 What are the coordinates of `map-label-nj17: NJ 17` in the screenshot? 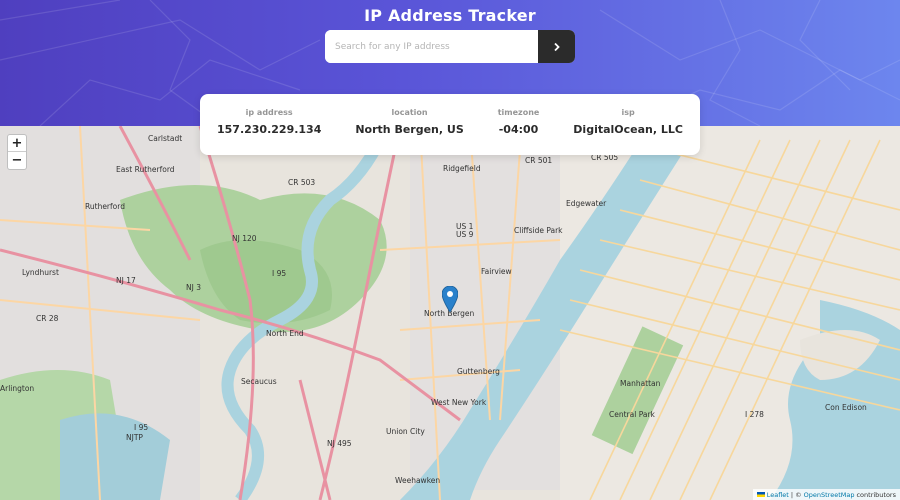 It's located at (126, 280).